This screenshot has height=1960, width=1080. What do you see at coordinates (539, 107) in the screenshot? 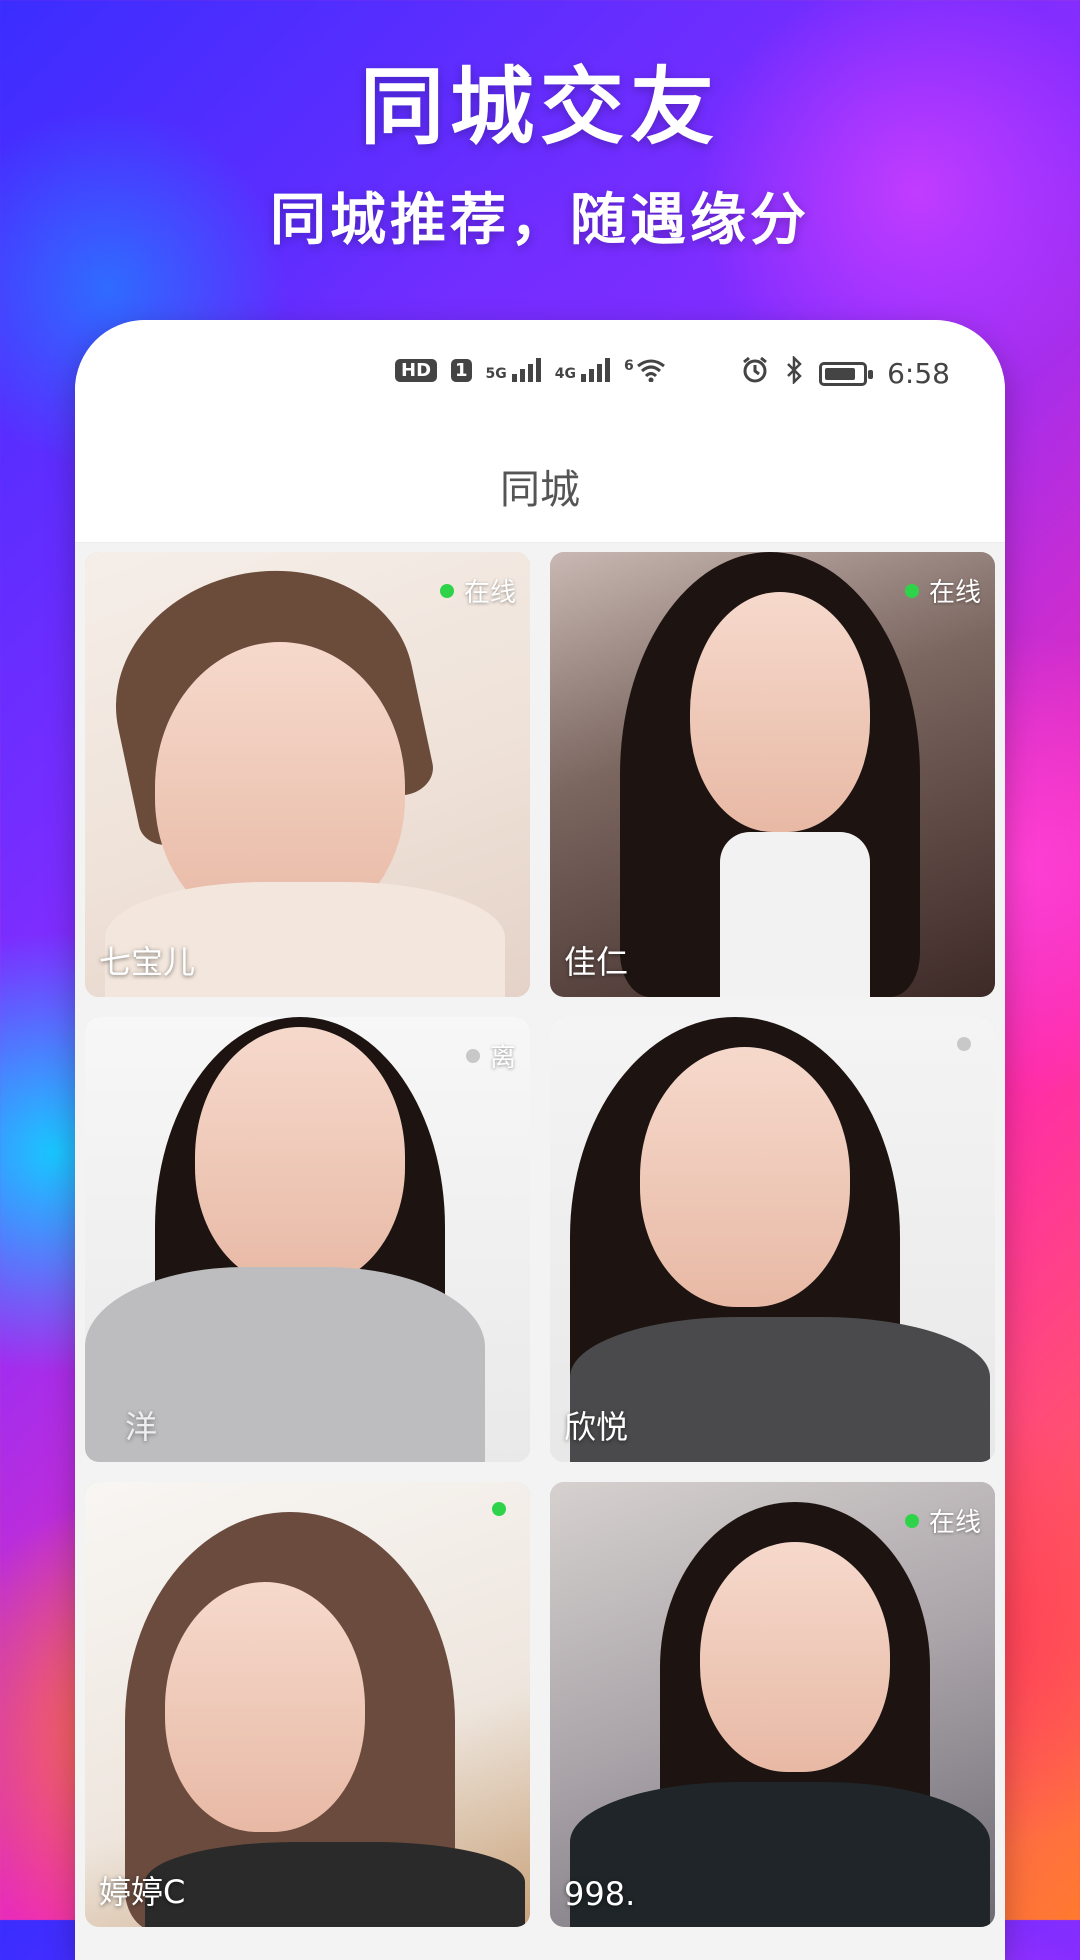
I see `hero-title: 同城交友` at bounding box center [539, 107].